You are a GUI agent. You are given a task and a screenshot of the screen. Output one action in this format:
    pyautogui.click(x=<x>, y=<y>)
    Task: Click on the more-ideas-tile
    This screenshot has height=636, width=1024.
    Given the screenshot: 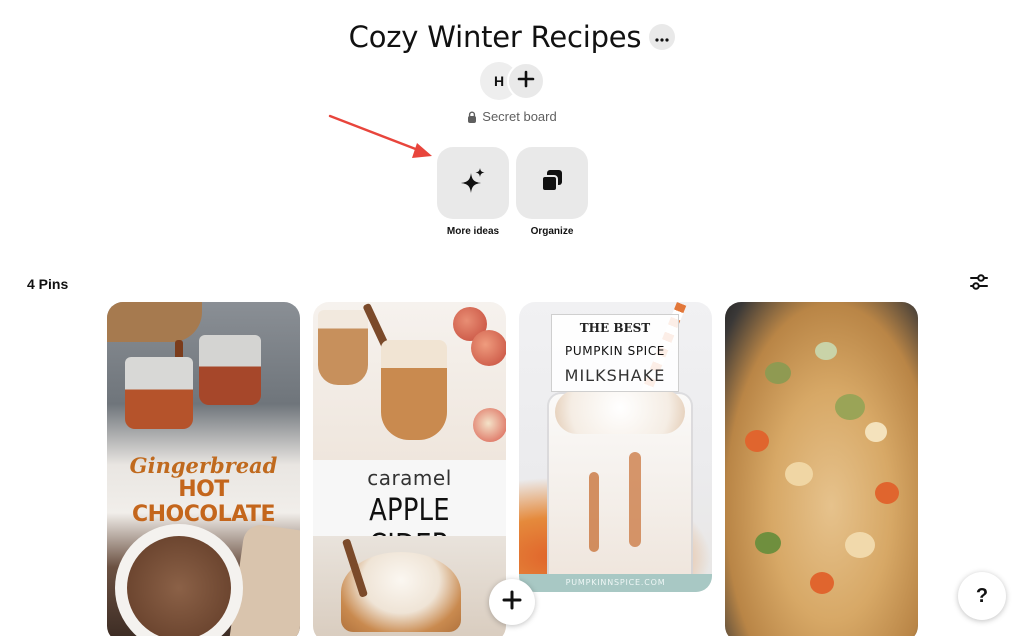 What is the action you would take?
    pyautogui.click(x=473, y=183)
    